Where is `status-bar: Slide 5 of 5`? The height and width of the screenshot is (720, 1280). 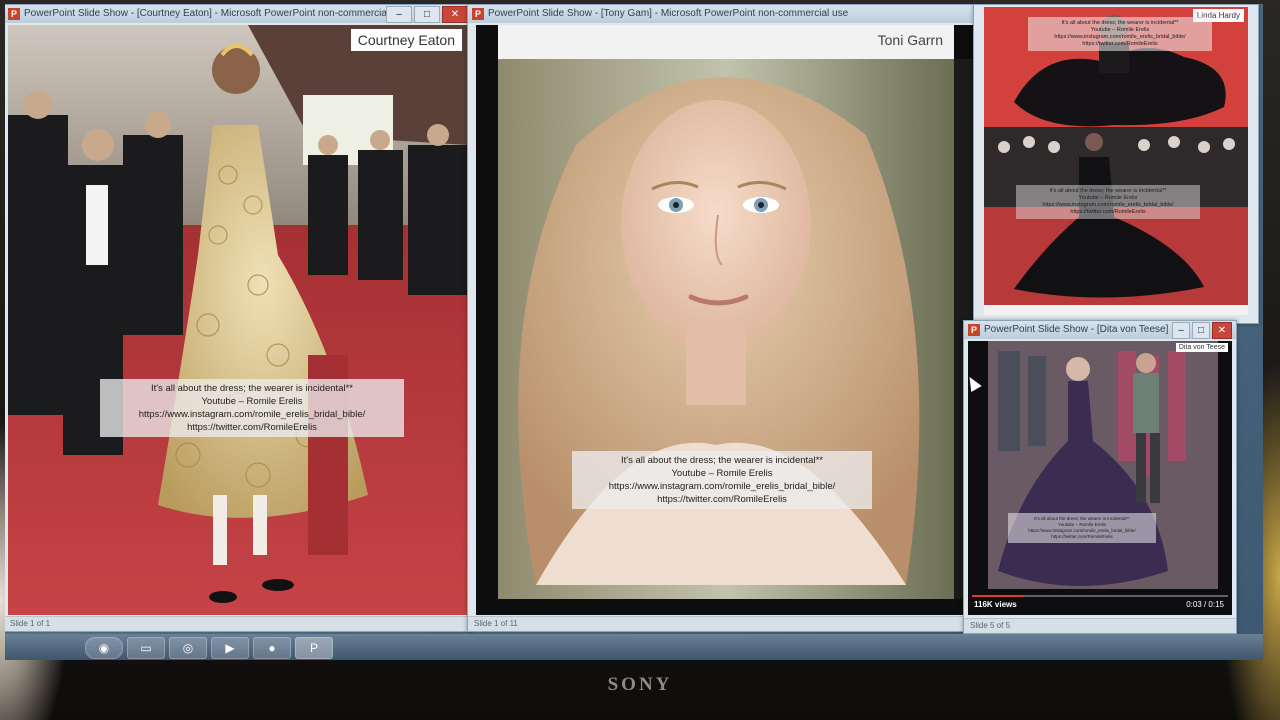 status-bar: Slide 5 of 5 is located at coordinates (1100, 625).